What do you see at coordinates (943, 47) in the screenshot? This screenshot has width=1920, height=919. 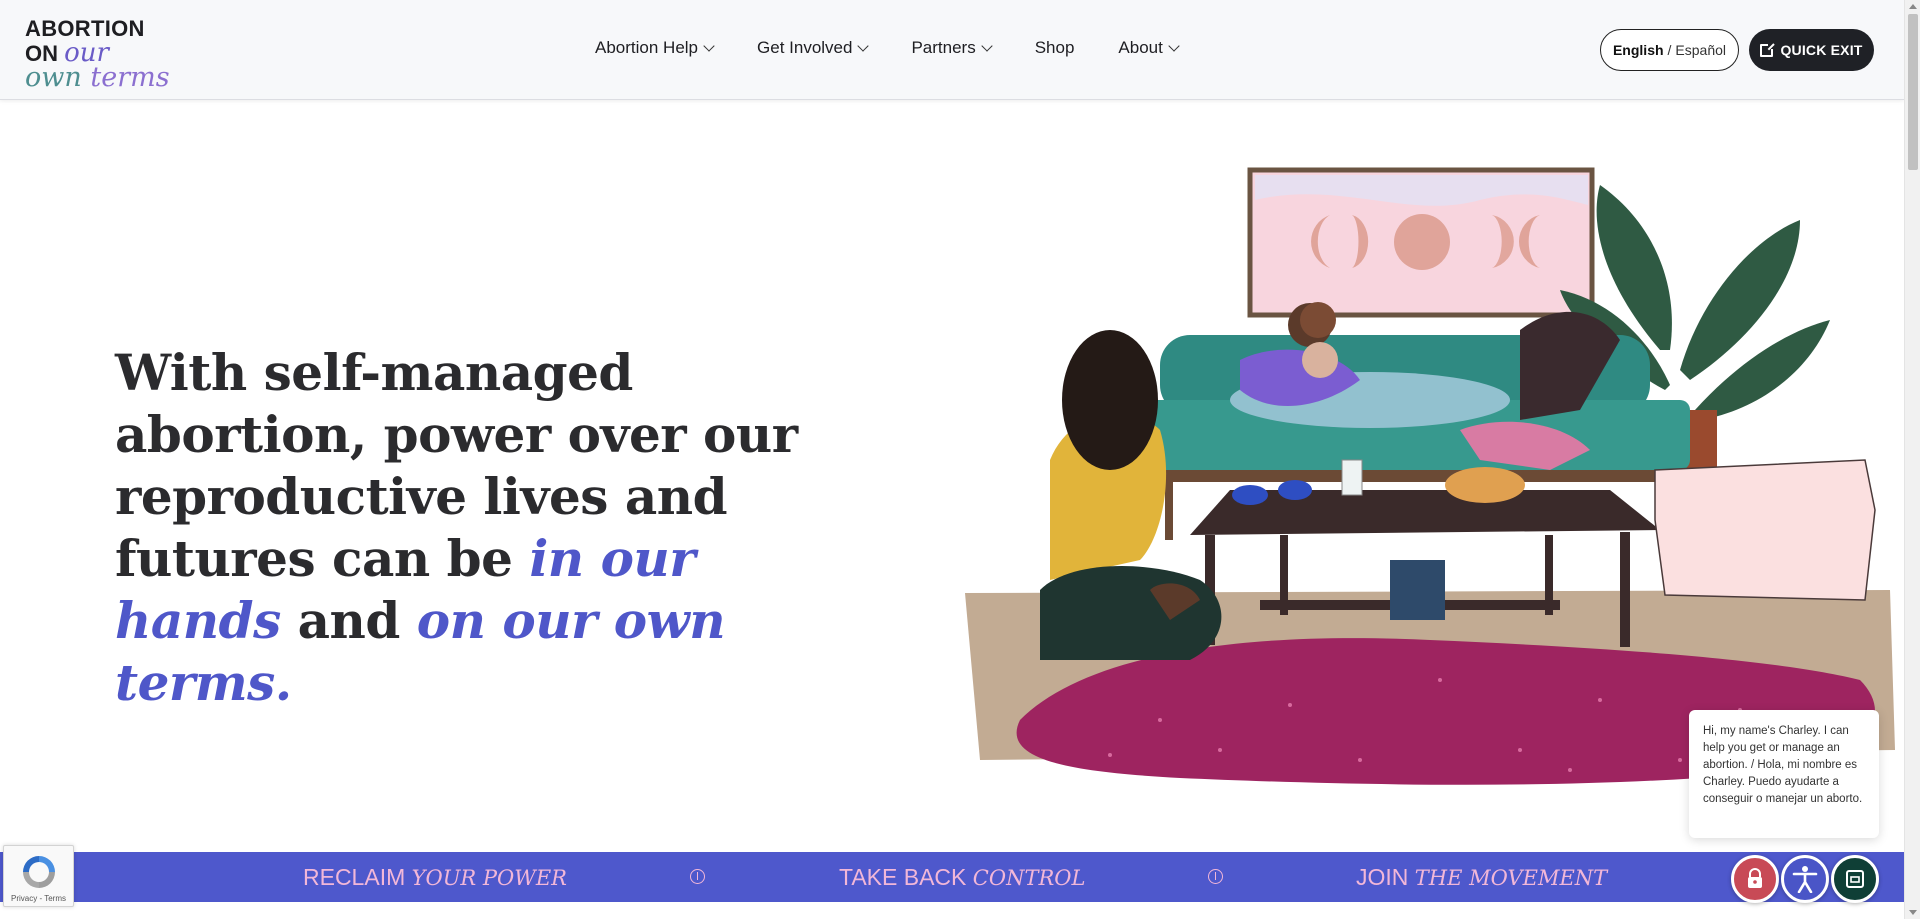 I see `nav-label: Partners` at bounding box center [943, 47].